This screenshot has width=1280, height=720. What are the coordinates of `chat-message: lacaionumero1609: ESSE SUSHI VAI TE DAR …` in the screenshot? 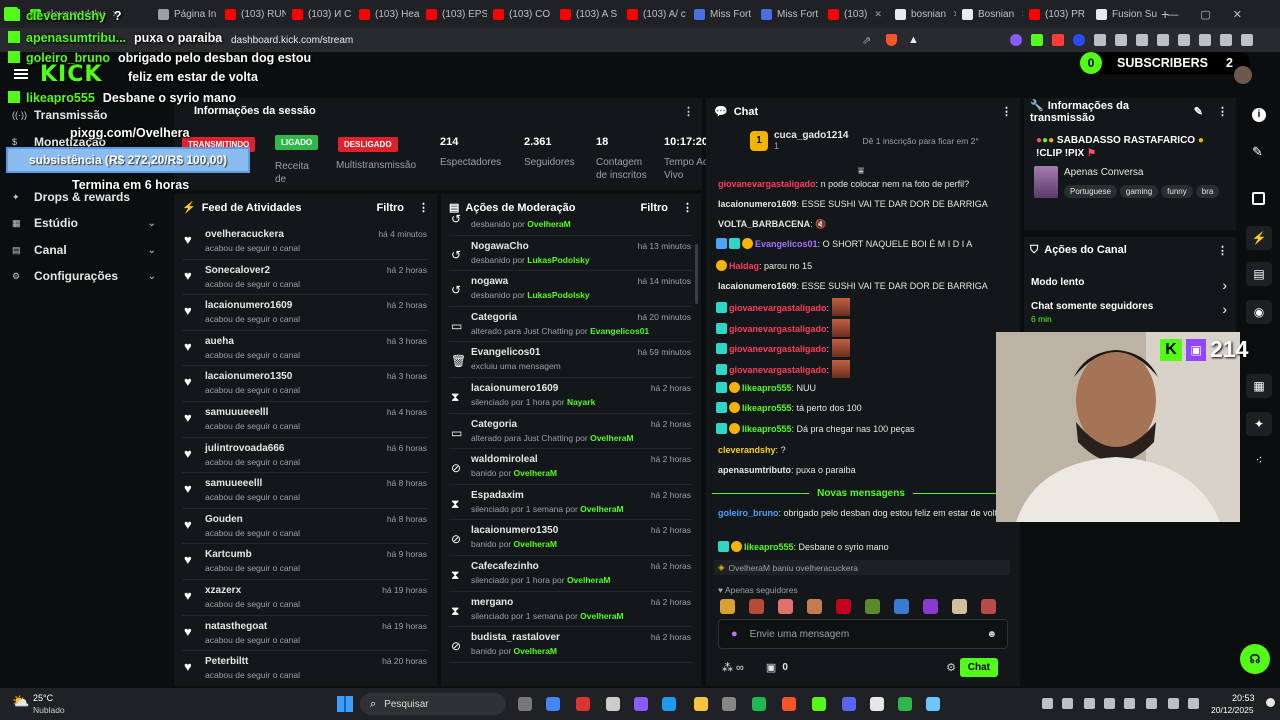 It's located at (864, 204).